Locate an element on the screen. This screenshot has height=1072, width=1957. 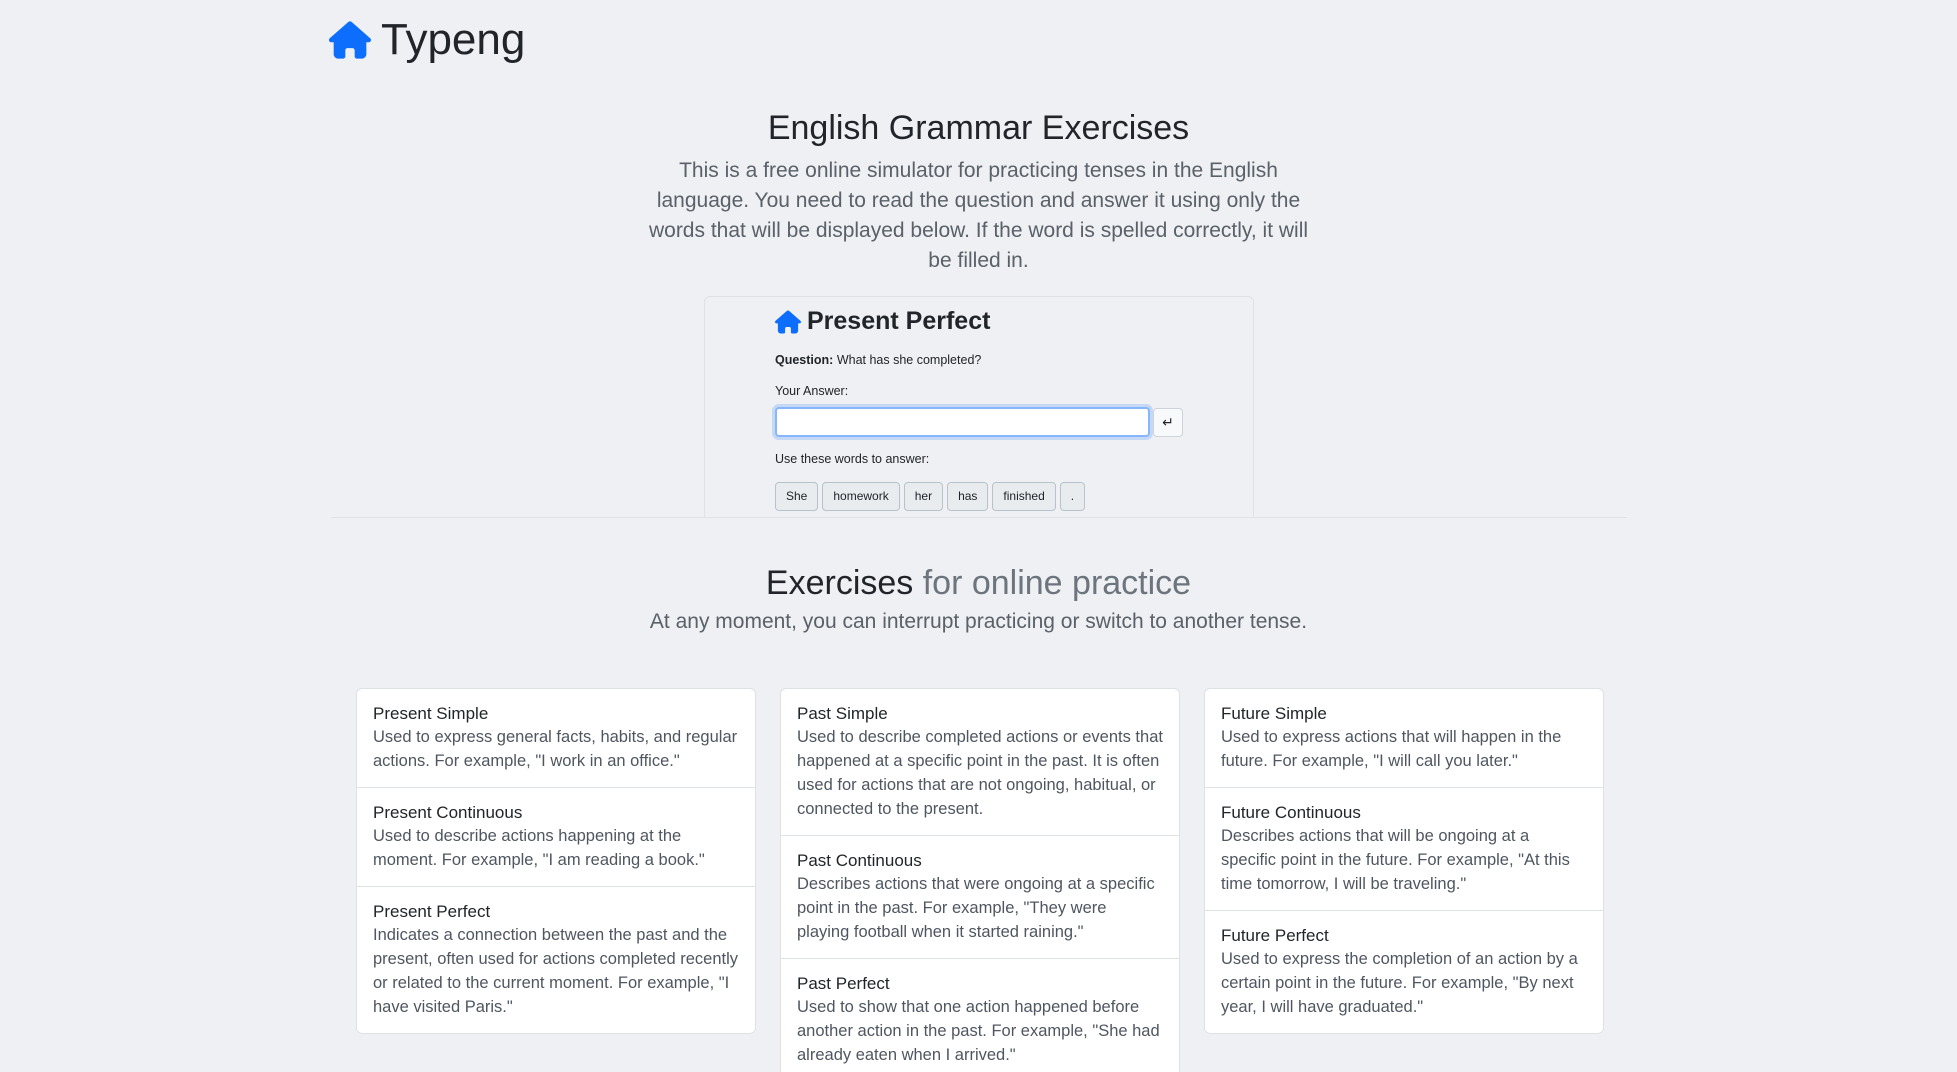
question-label: Question: is located at coordinates (804, 360).